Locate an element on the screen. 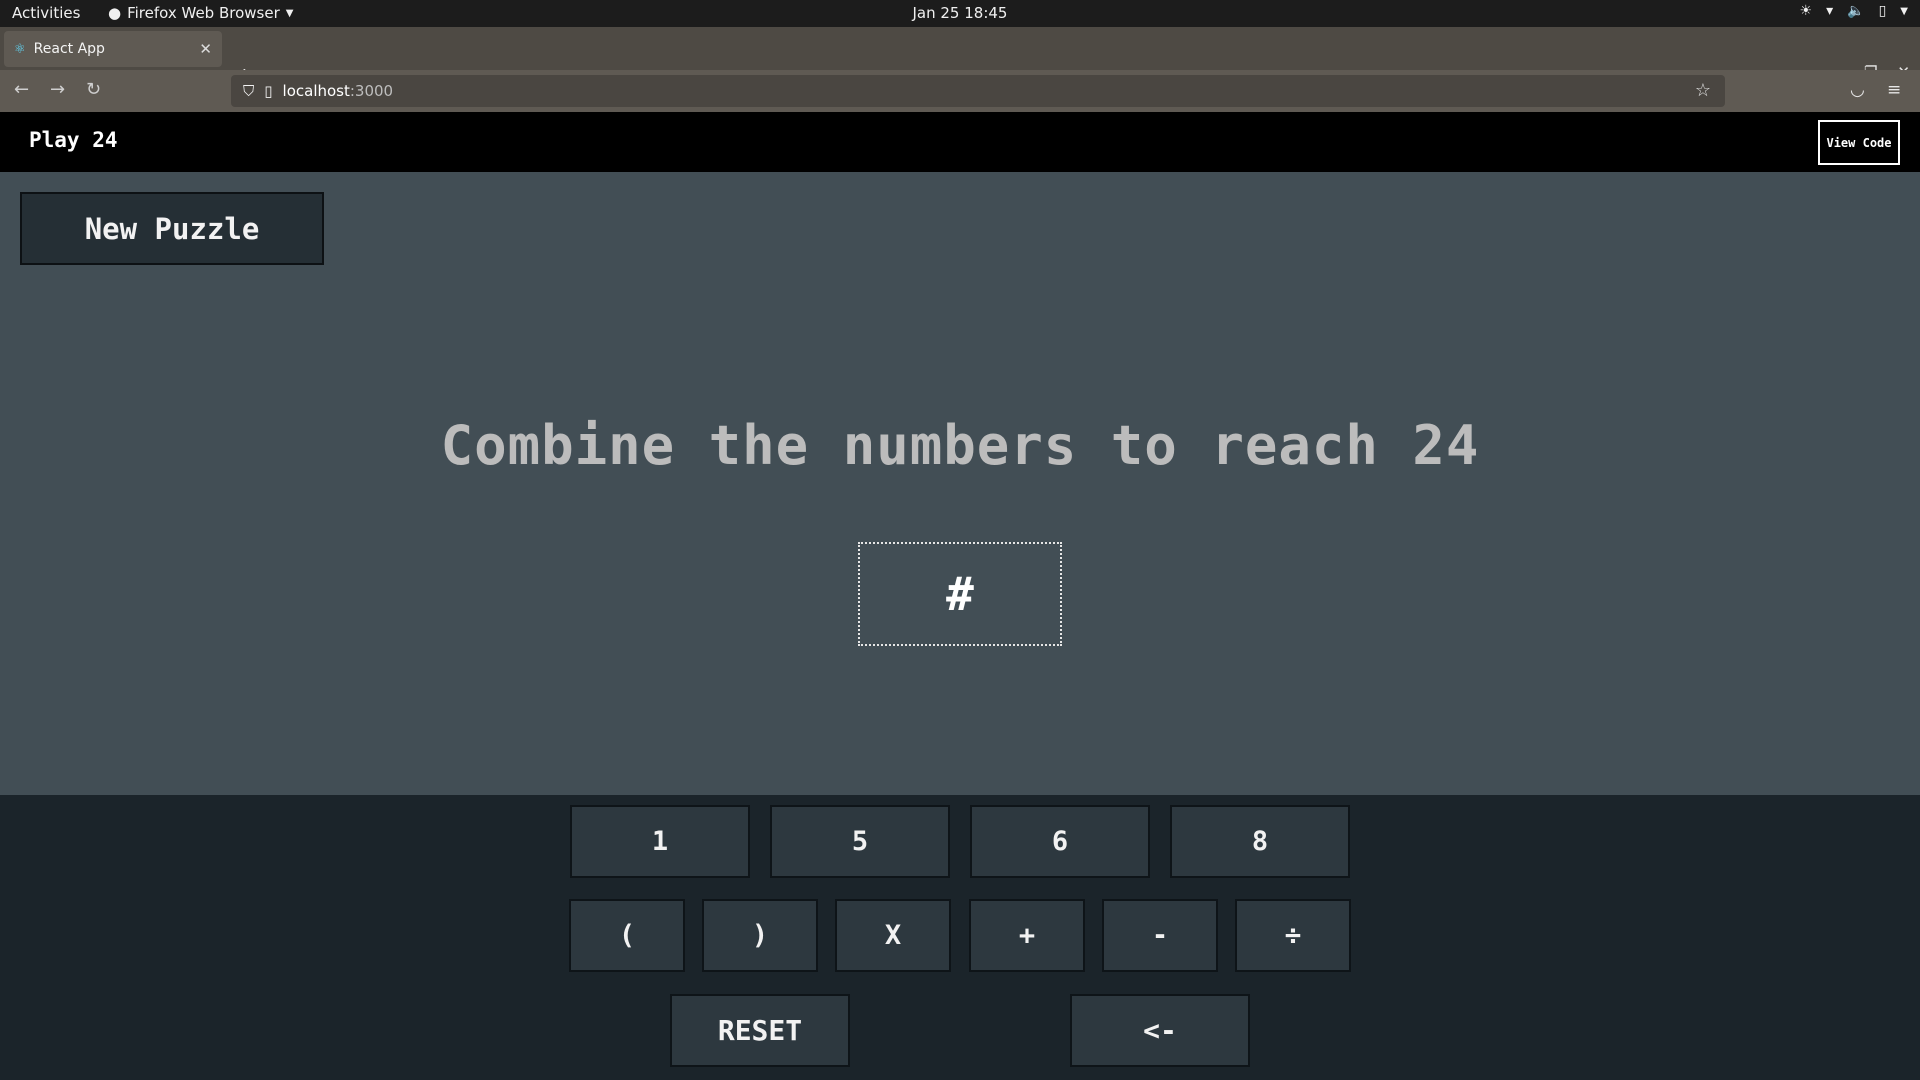 The image size is (1920, 1080). reset-button: RESET is located at coordinates (760, 1030).